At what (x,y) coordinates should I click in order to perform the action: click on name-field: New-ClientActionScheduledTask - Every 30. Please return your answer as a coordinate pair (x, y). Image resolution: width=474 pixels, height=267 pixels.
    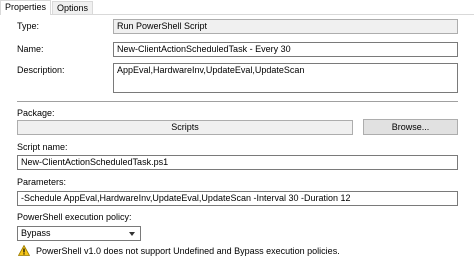
    Looking at the image, I should click on (285, 49).